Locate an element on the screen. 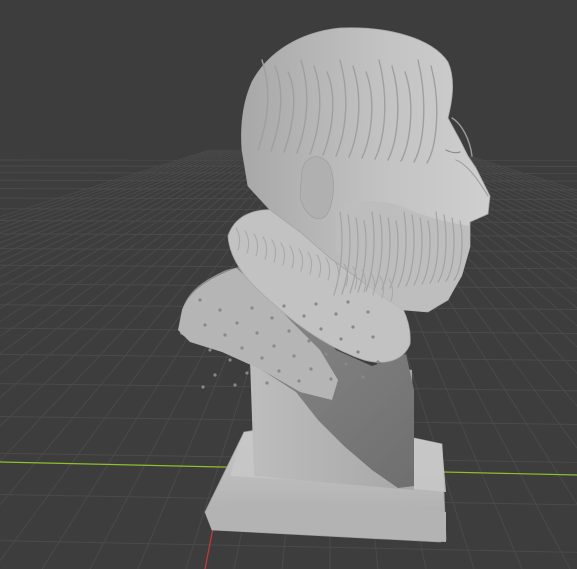  grid-line-horizontal is located at coordinates (288, 546).